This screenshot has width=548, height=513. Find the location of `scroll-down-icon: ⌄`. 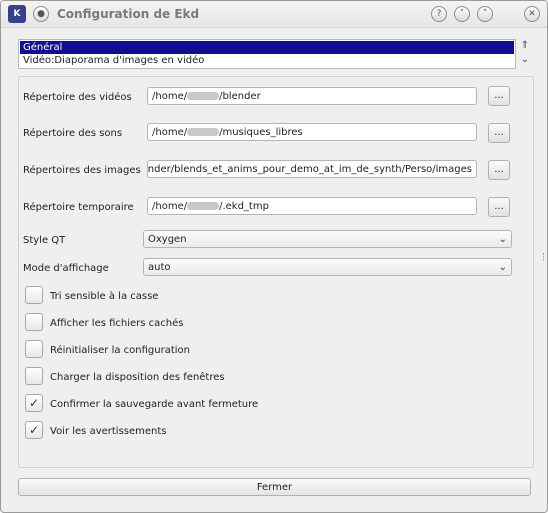

scroll-down-icon: ⌄ is located at coordinates (525, 60).